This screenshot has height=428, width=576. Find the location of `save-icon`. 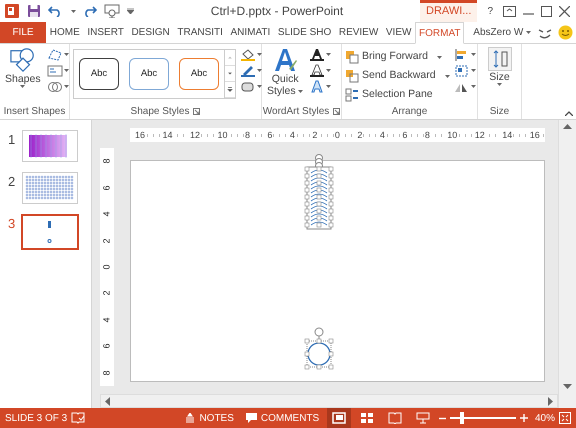

save-icon is located at coordinates (34, 11).